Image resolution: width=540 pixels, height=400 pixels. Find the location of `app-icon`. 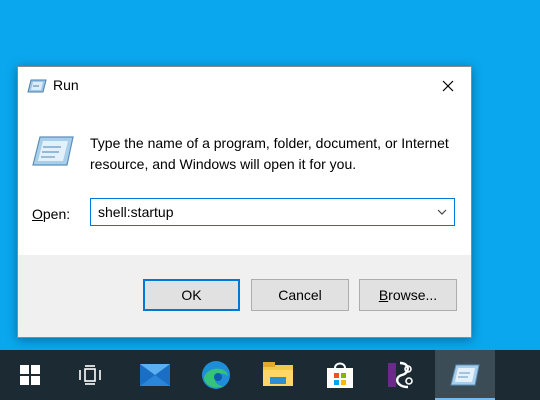

app-icon is located at coordinates (400, 375).